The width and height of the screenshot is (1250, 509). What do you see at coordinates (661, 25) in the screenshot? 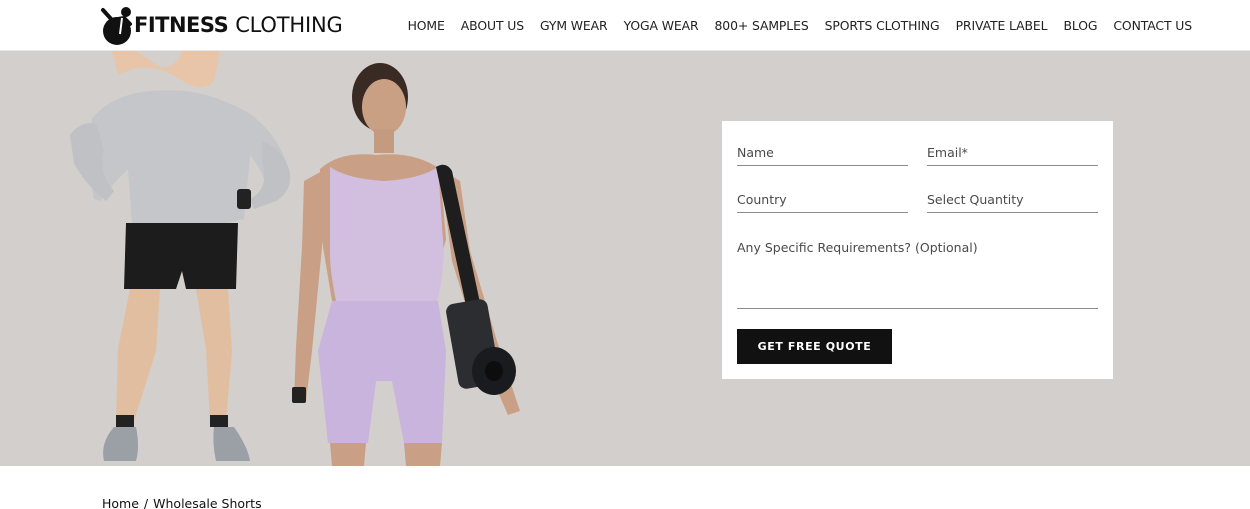
I see `nav-yoga-wear: YOGA WEAR` at bounding box center [661, 25].